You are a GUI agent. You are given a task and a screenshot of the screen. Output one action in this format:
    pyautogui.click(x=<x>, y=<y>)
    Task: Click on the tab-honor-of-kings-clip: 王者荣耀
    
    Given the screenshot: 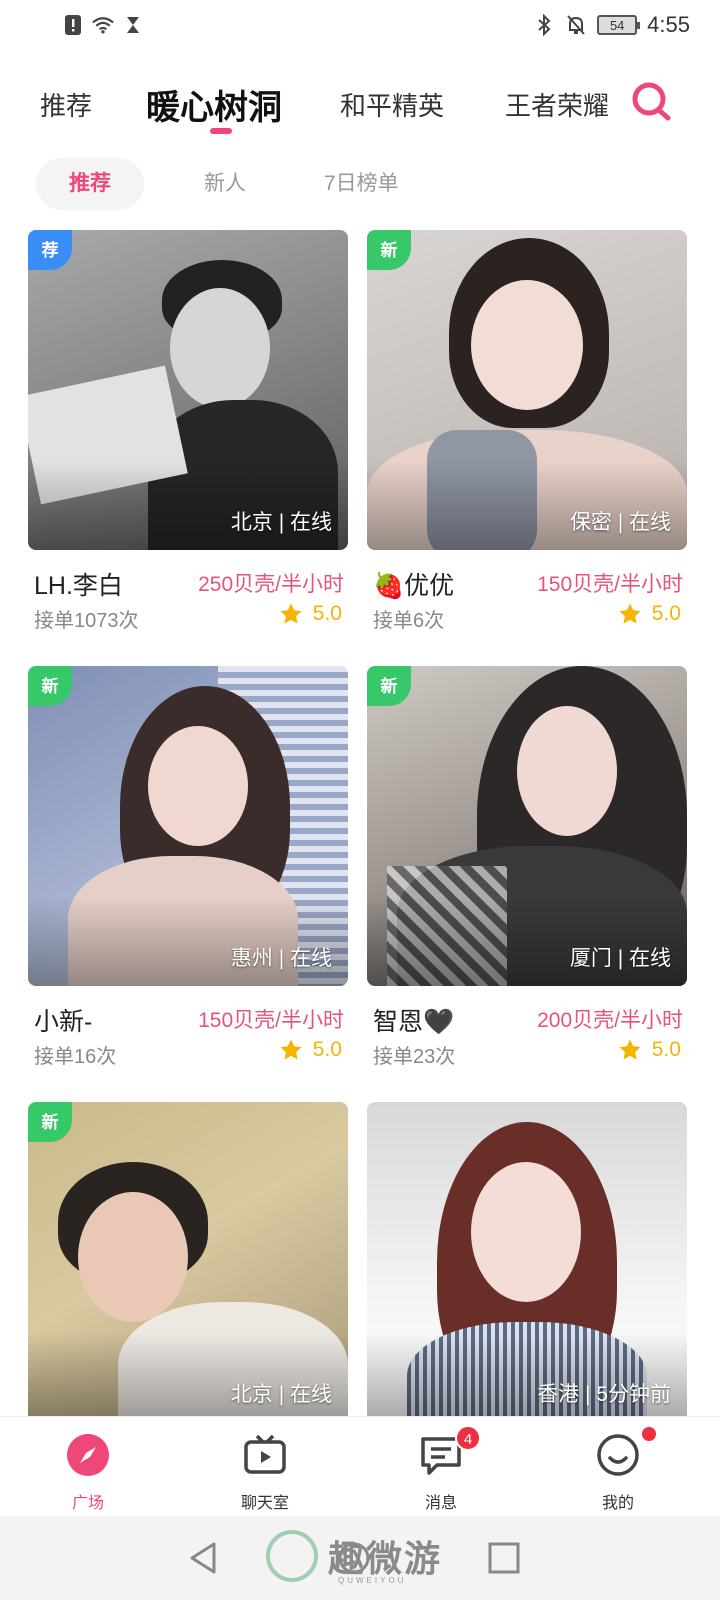 What is the action you would take?
    pyautogui.click(x=561, y=106)
    